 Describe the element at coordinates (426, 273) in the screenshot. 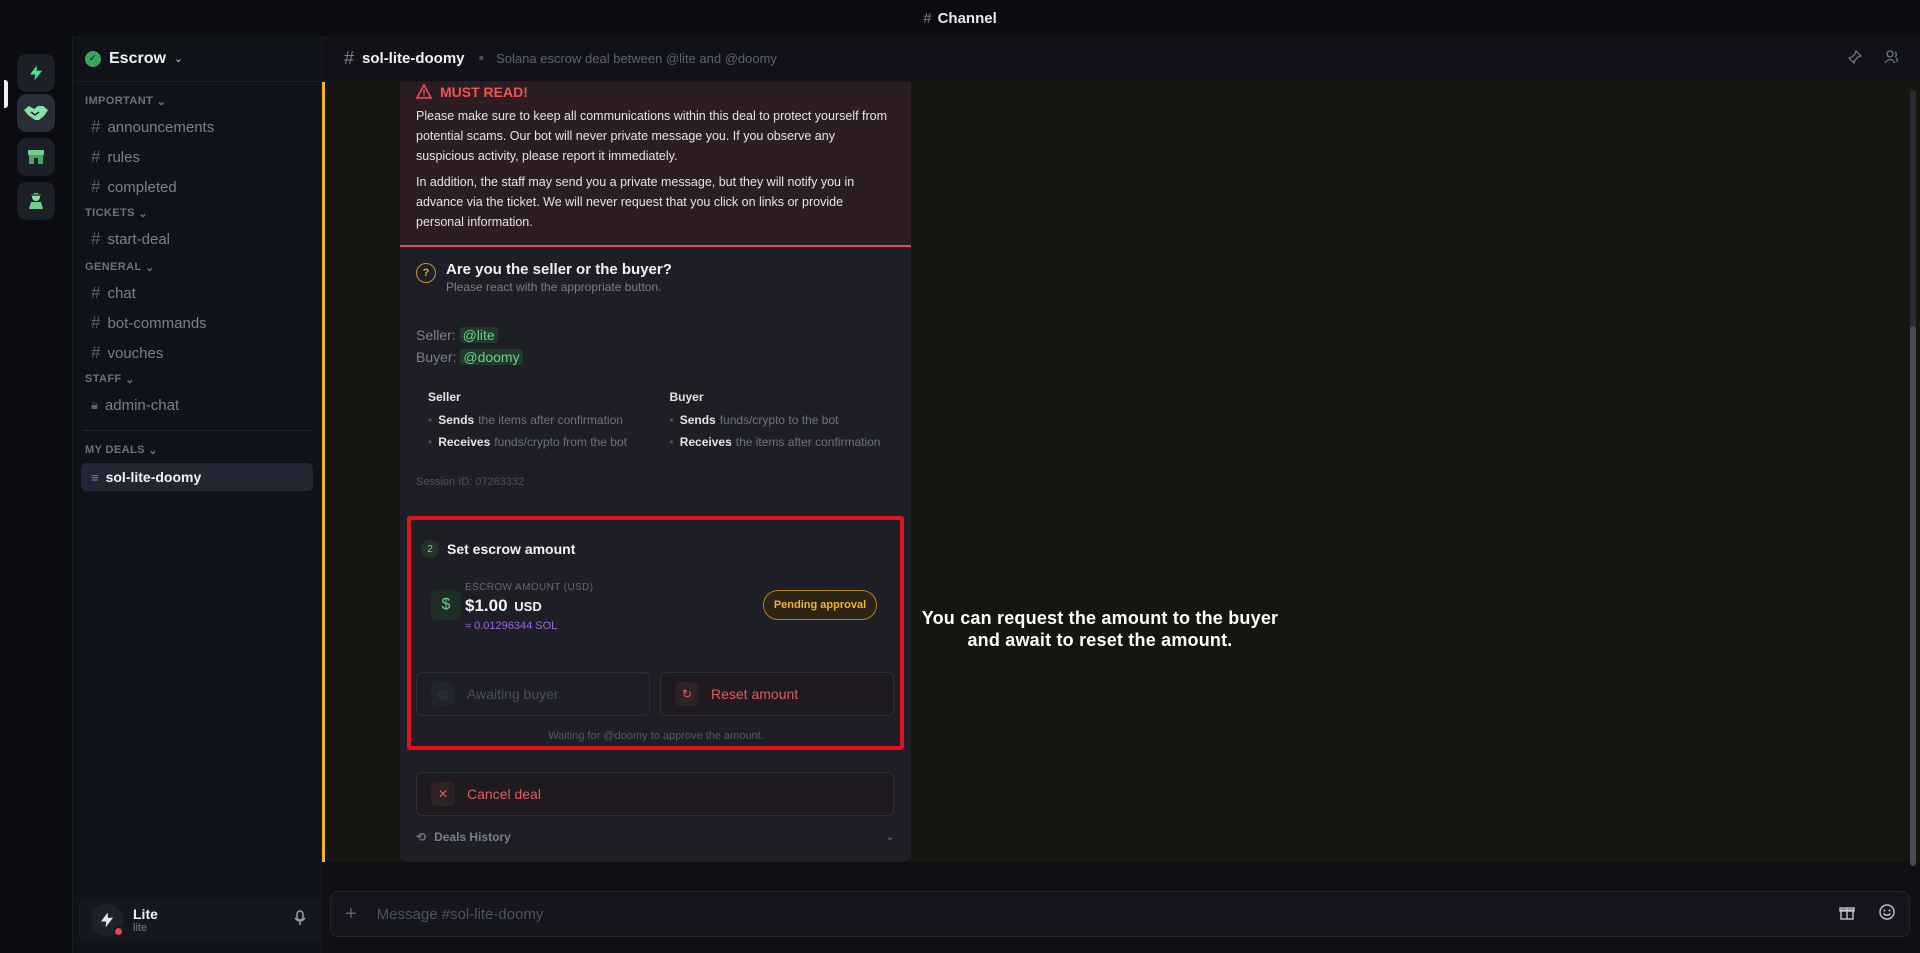

I see `question-icon: ?` at that location.